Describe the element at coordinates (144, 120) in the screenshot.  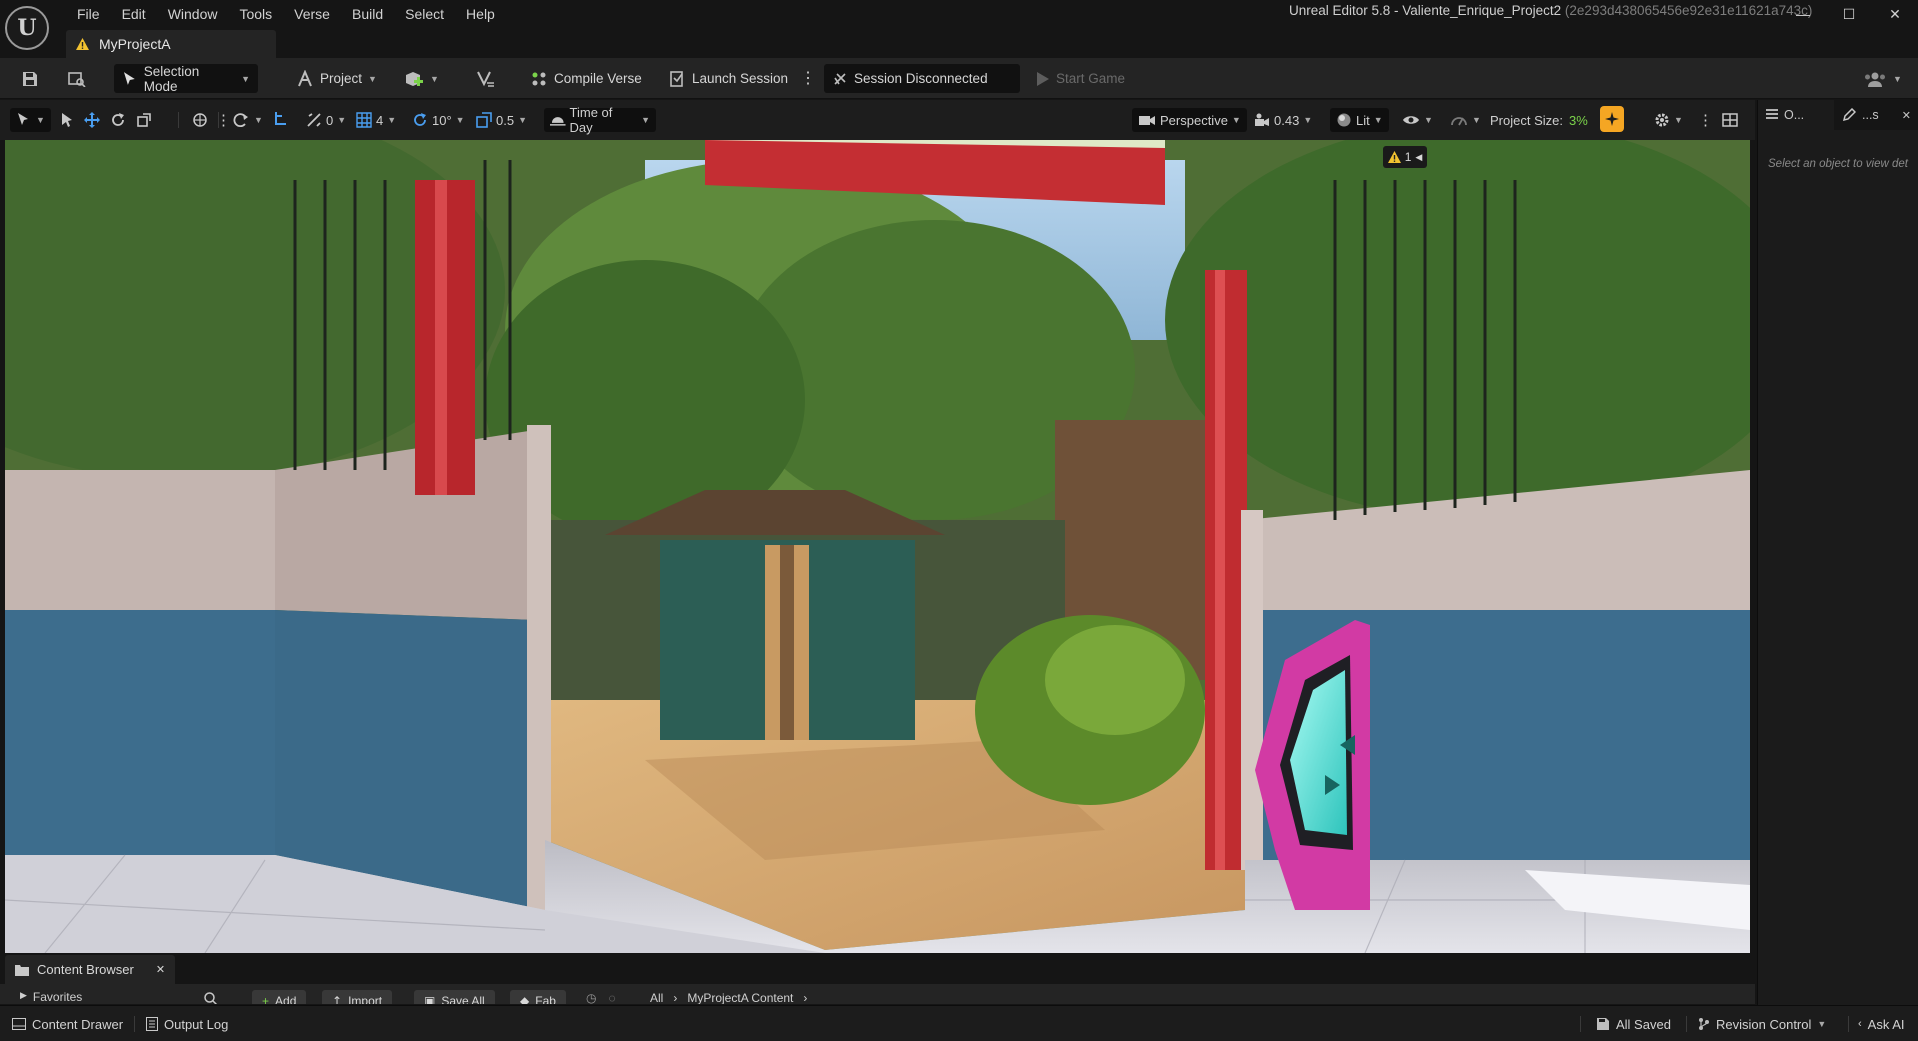
I see `scale-icon` at that location.